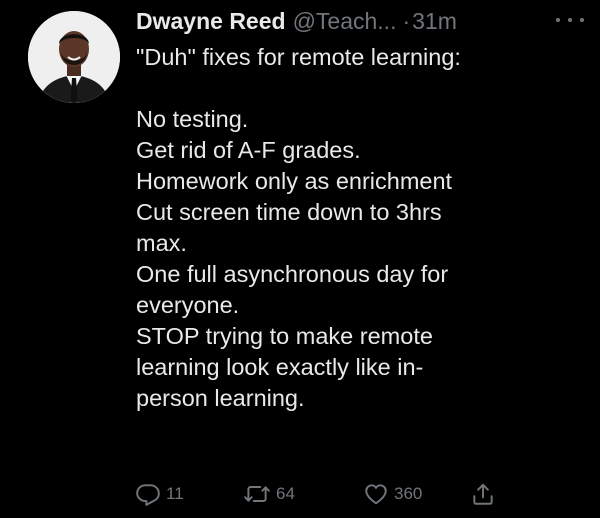 Image resolution: width=600 pixels, height=518 pixels. What do you see at coordinates (434, 21) in the screenshot?
I see `timestamp: 31m` at bounding box center [434, 21].